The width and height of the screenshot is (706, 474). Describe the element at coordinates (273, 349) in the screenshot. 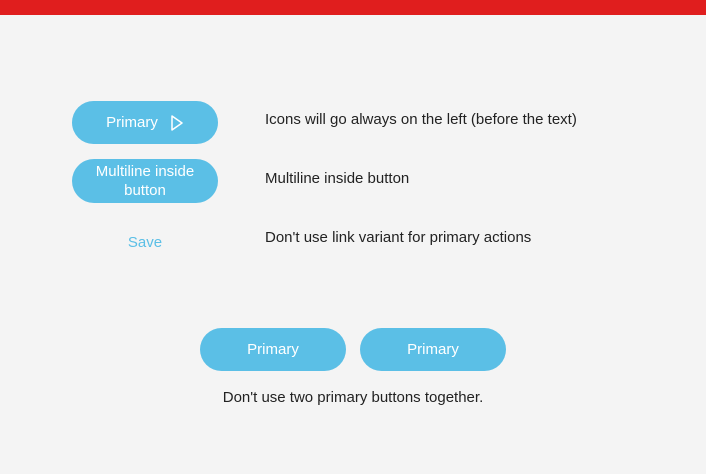

I see `primary-button-first: Primary` at that location.